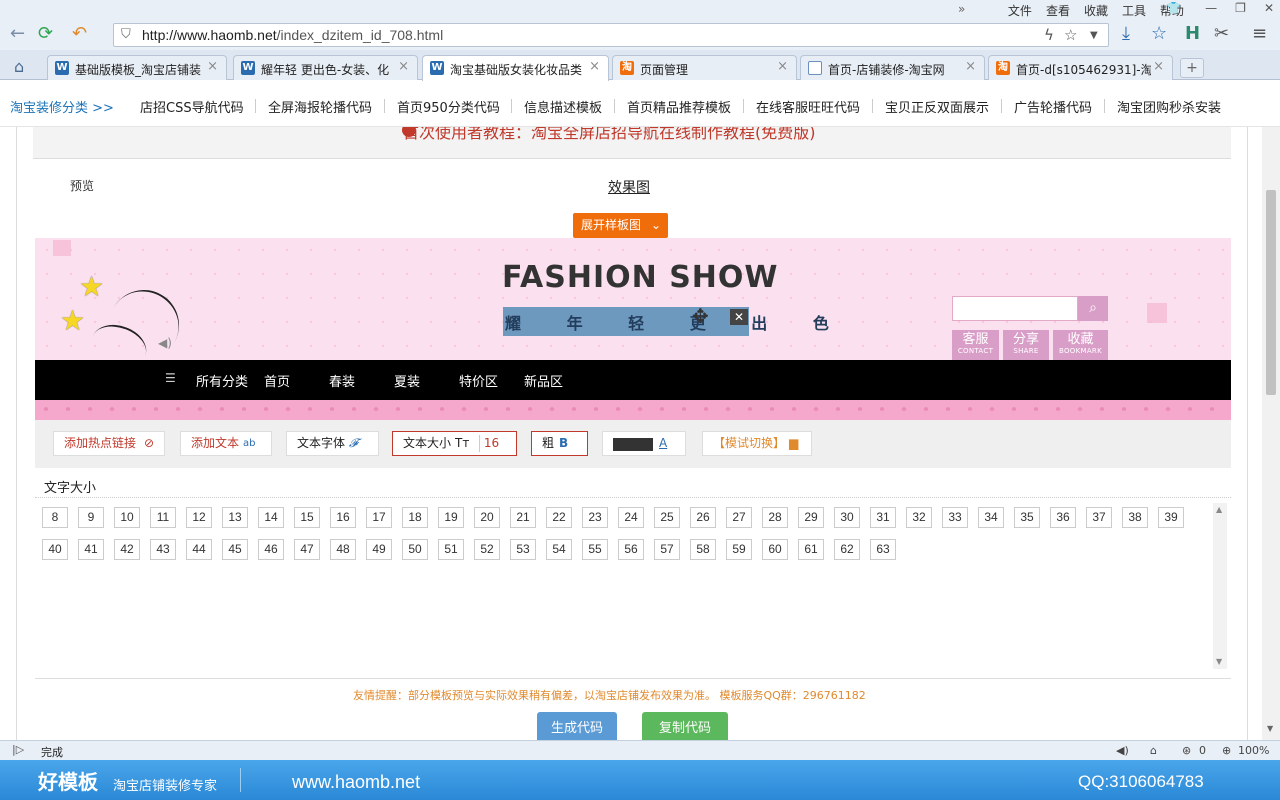 The image size is (1280, 800). Describe the element at coordinates (454, 443) in the screenshot. I see `text-size-button: 文本大小 Tт 16` at that location.